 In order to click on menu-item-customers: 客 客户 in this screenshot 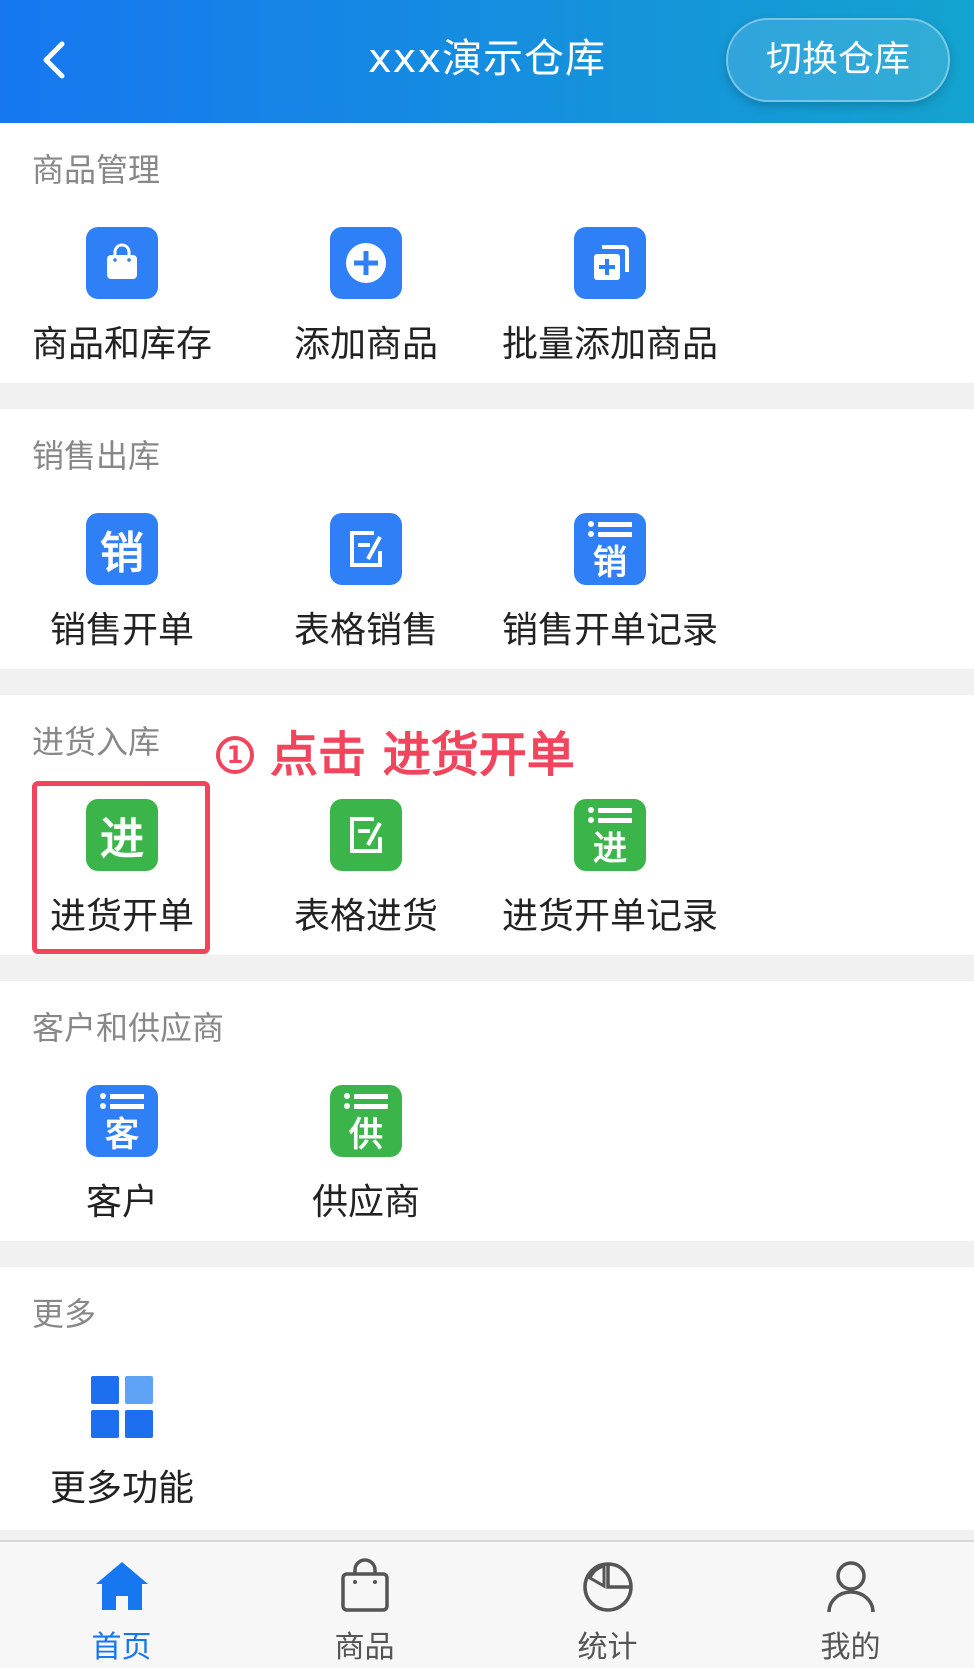, I will do `click(122, 1165)`.